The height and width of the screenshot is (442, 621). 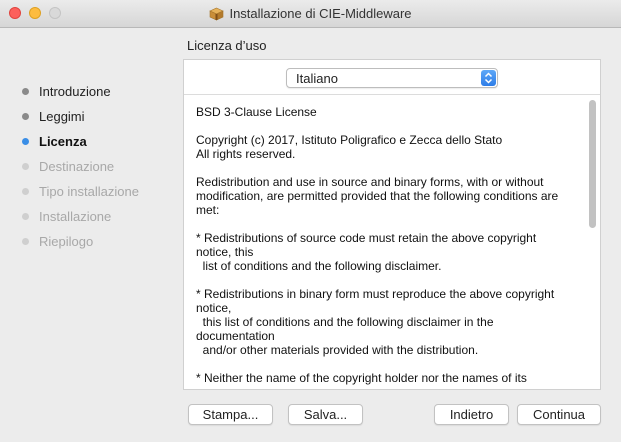 I want to click on step-label: Riepilogo, so click(x=66, y=241).